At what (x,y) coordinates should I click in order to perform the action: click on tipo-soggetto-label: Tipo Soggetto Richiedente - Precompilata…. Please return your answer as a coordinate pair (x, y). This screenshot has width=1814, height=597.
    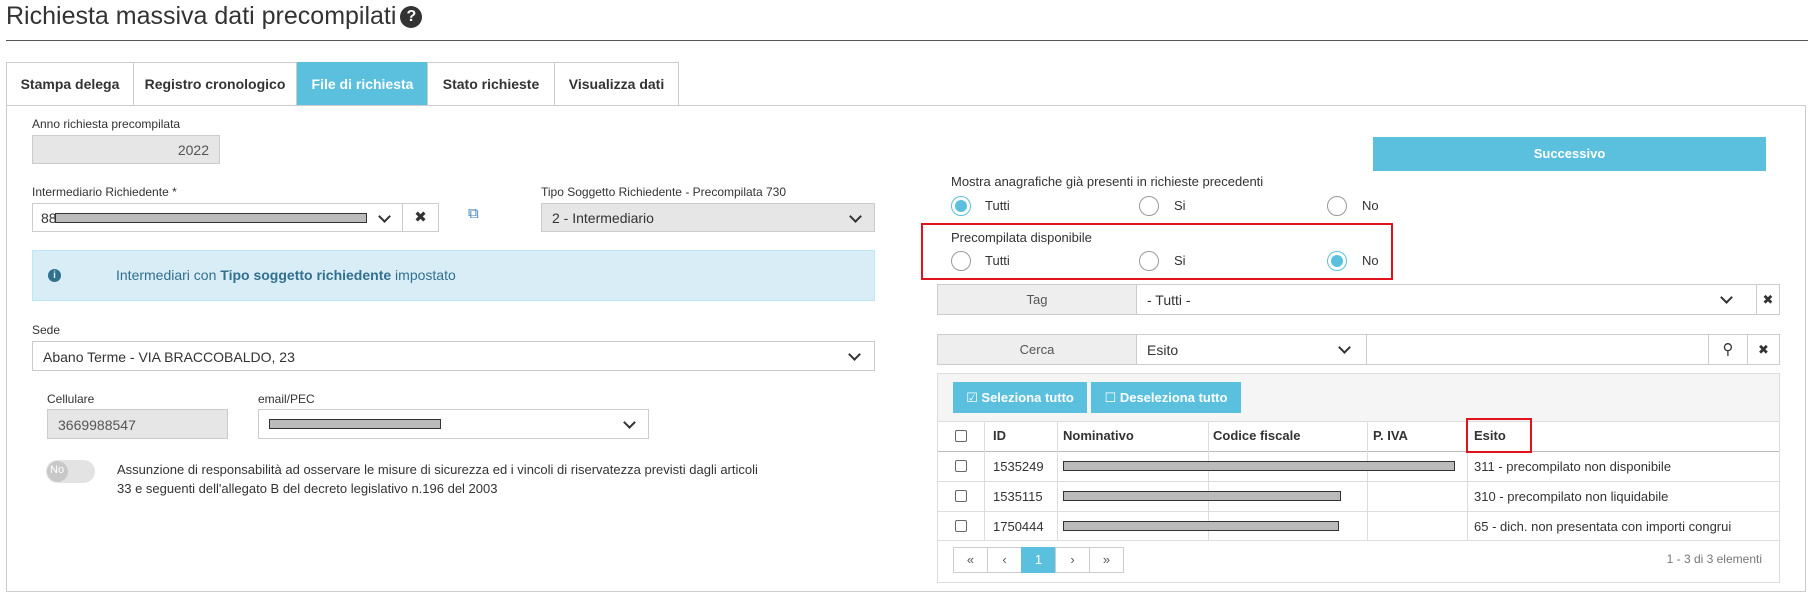
    Looking at the image, I should click on (664, 192).